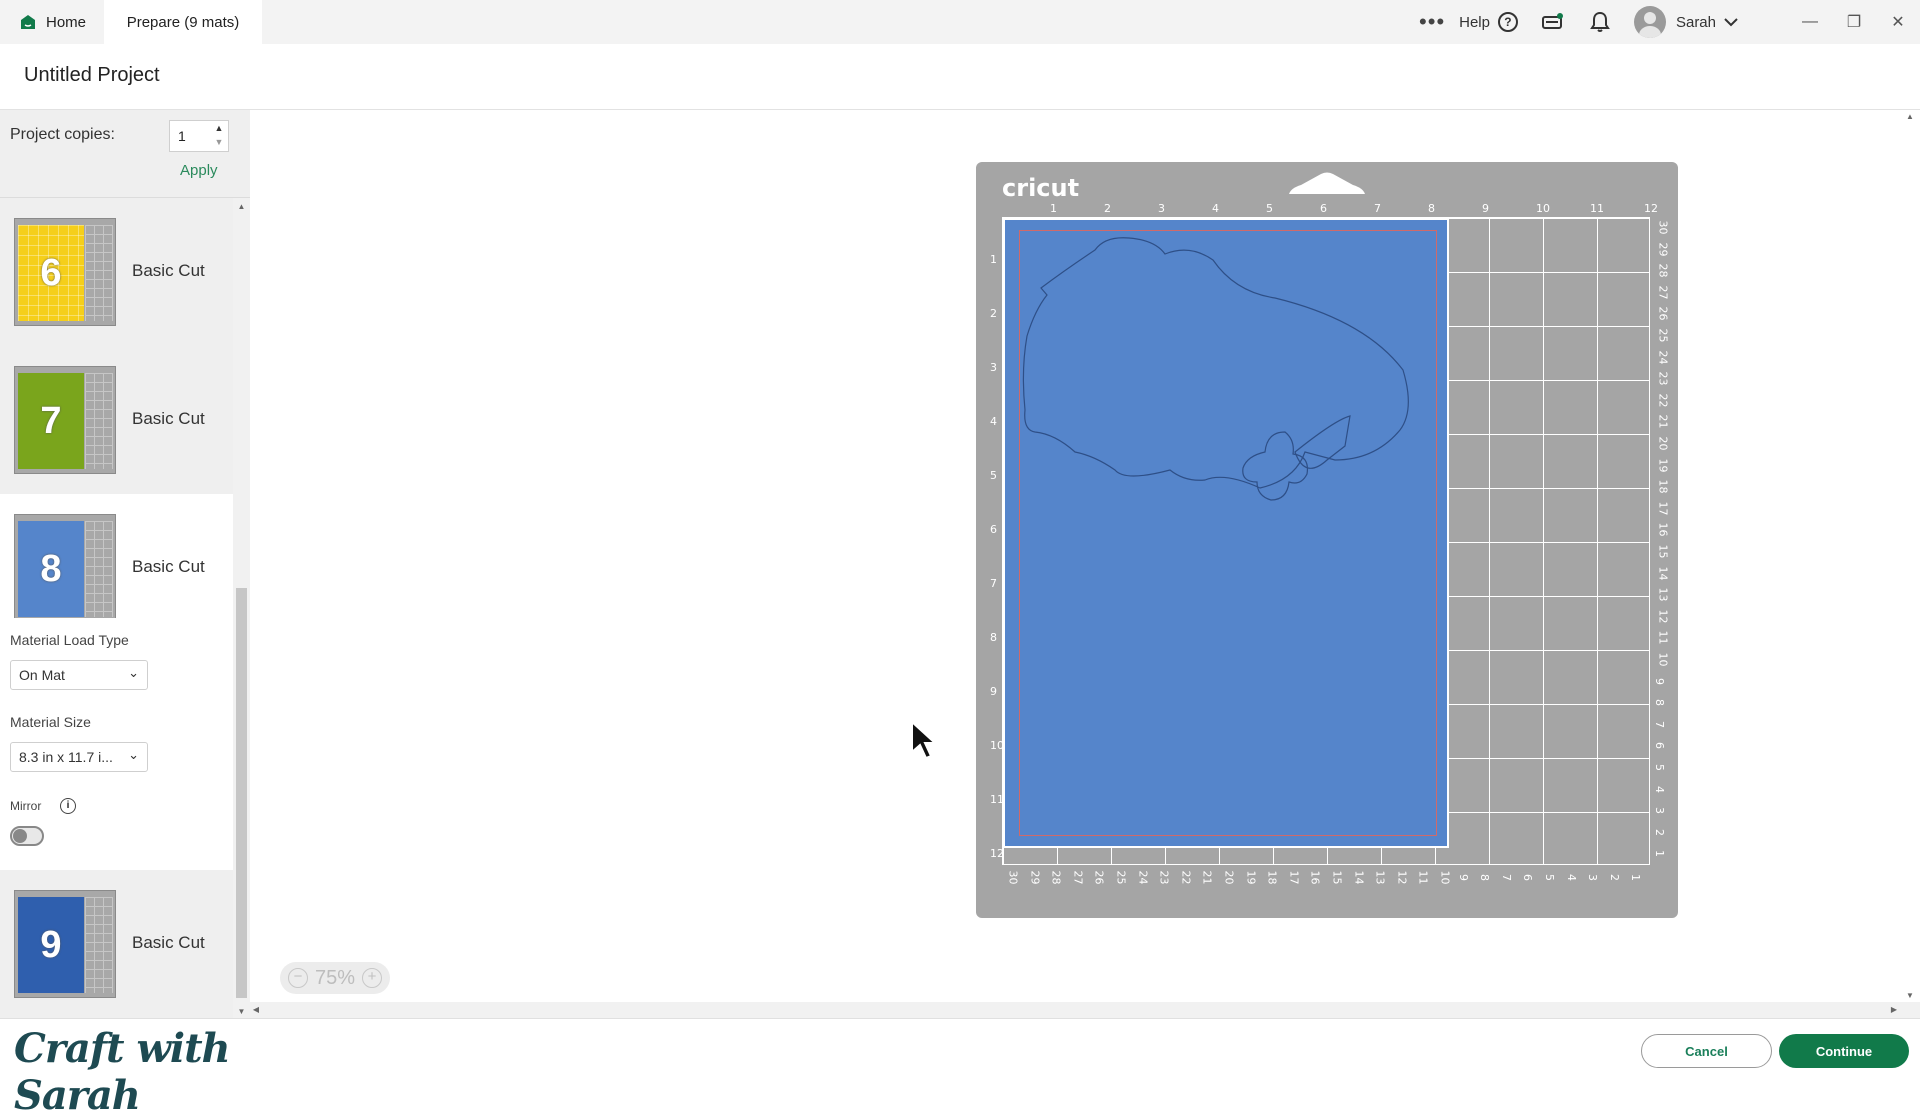 The width and height of the screenshot is (1920, 1119). What do you see at coordinates (1663, 659) in the screenshot?
I see `ruler-tick-label: 10` at bounding box center [1663, 659].